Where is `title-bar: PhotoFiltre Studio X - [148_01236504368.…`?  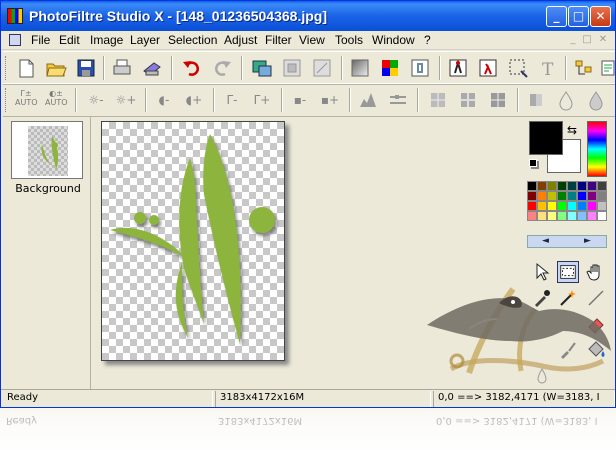 title-bar: PhotoFiltre Studio X - [148_01236504368.… is located at coordinates (308, 16).